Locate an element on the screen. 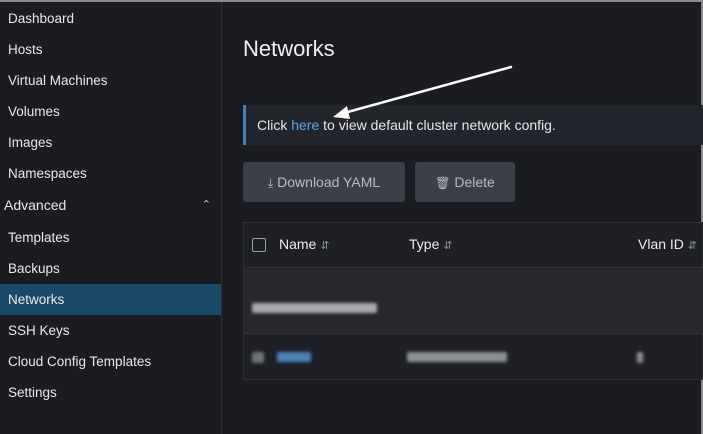 Image resolution: width=703 pixels, height=434 pixels. column-header-vlan-id: Vlan ID ⇵ is located at coordinates (667, 244).